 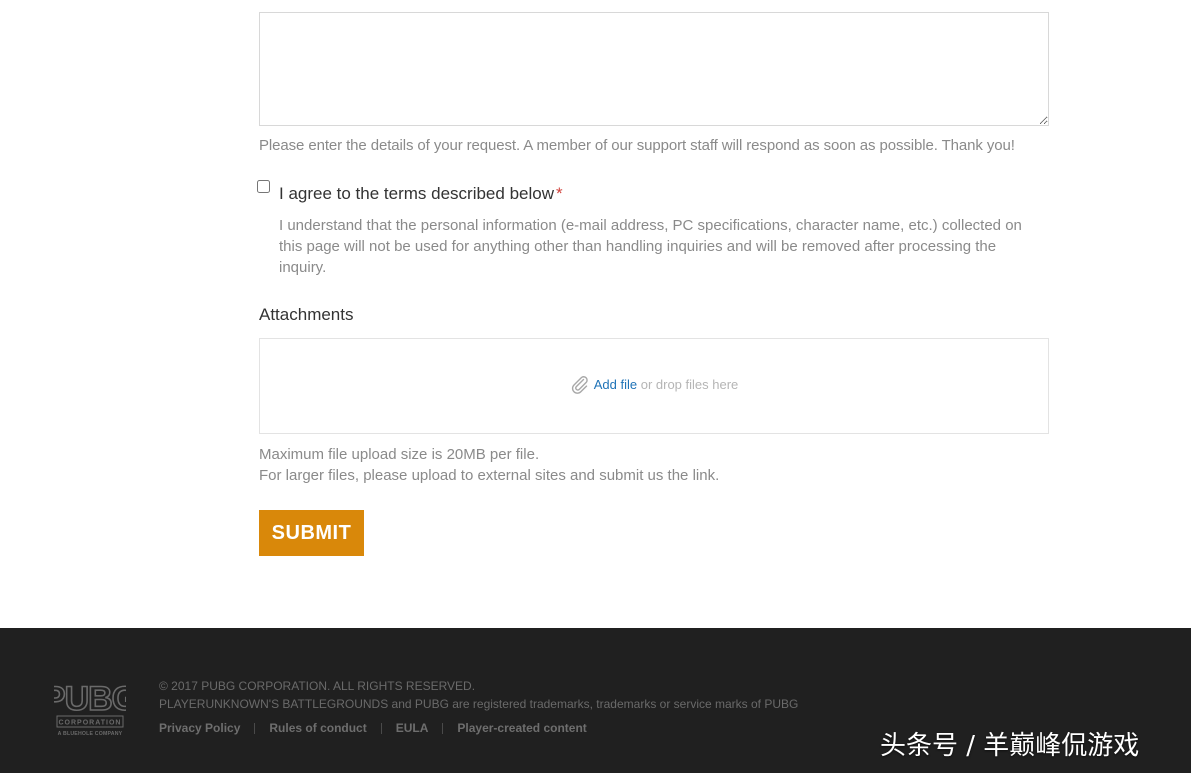 I want to click on footer-link-privacy-policy: Privacy Policy, so click(x=199, y=728).